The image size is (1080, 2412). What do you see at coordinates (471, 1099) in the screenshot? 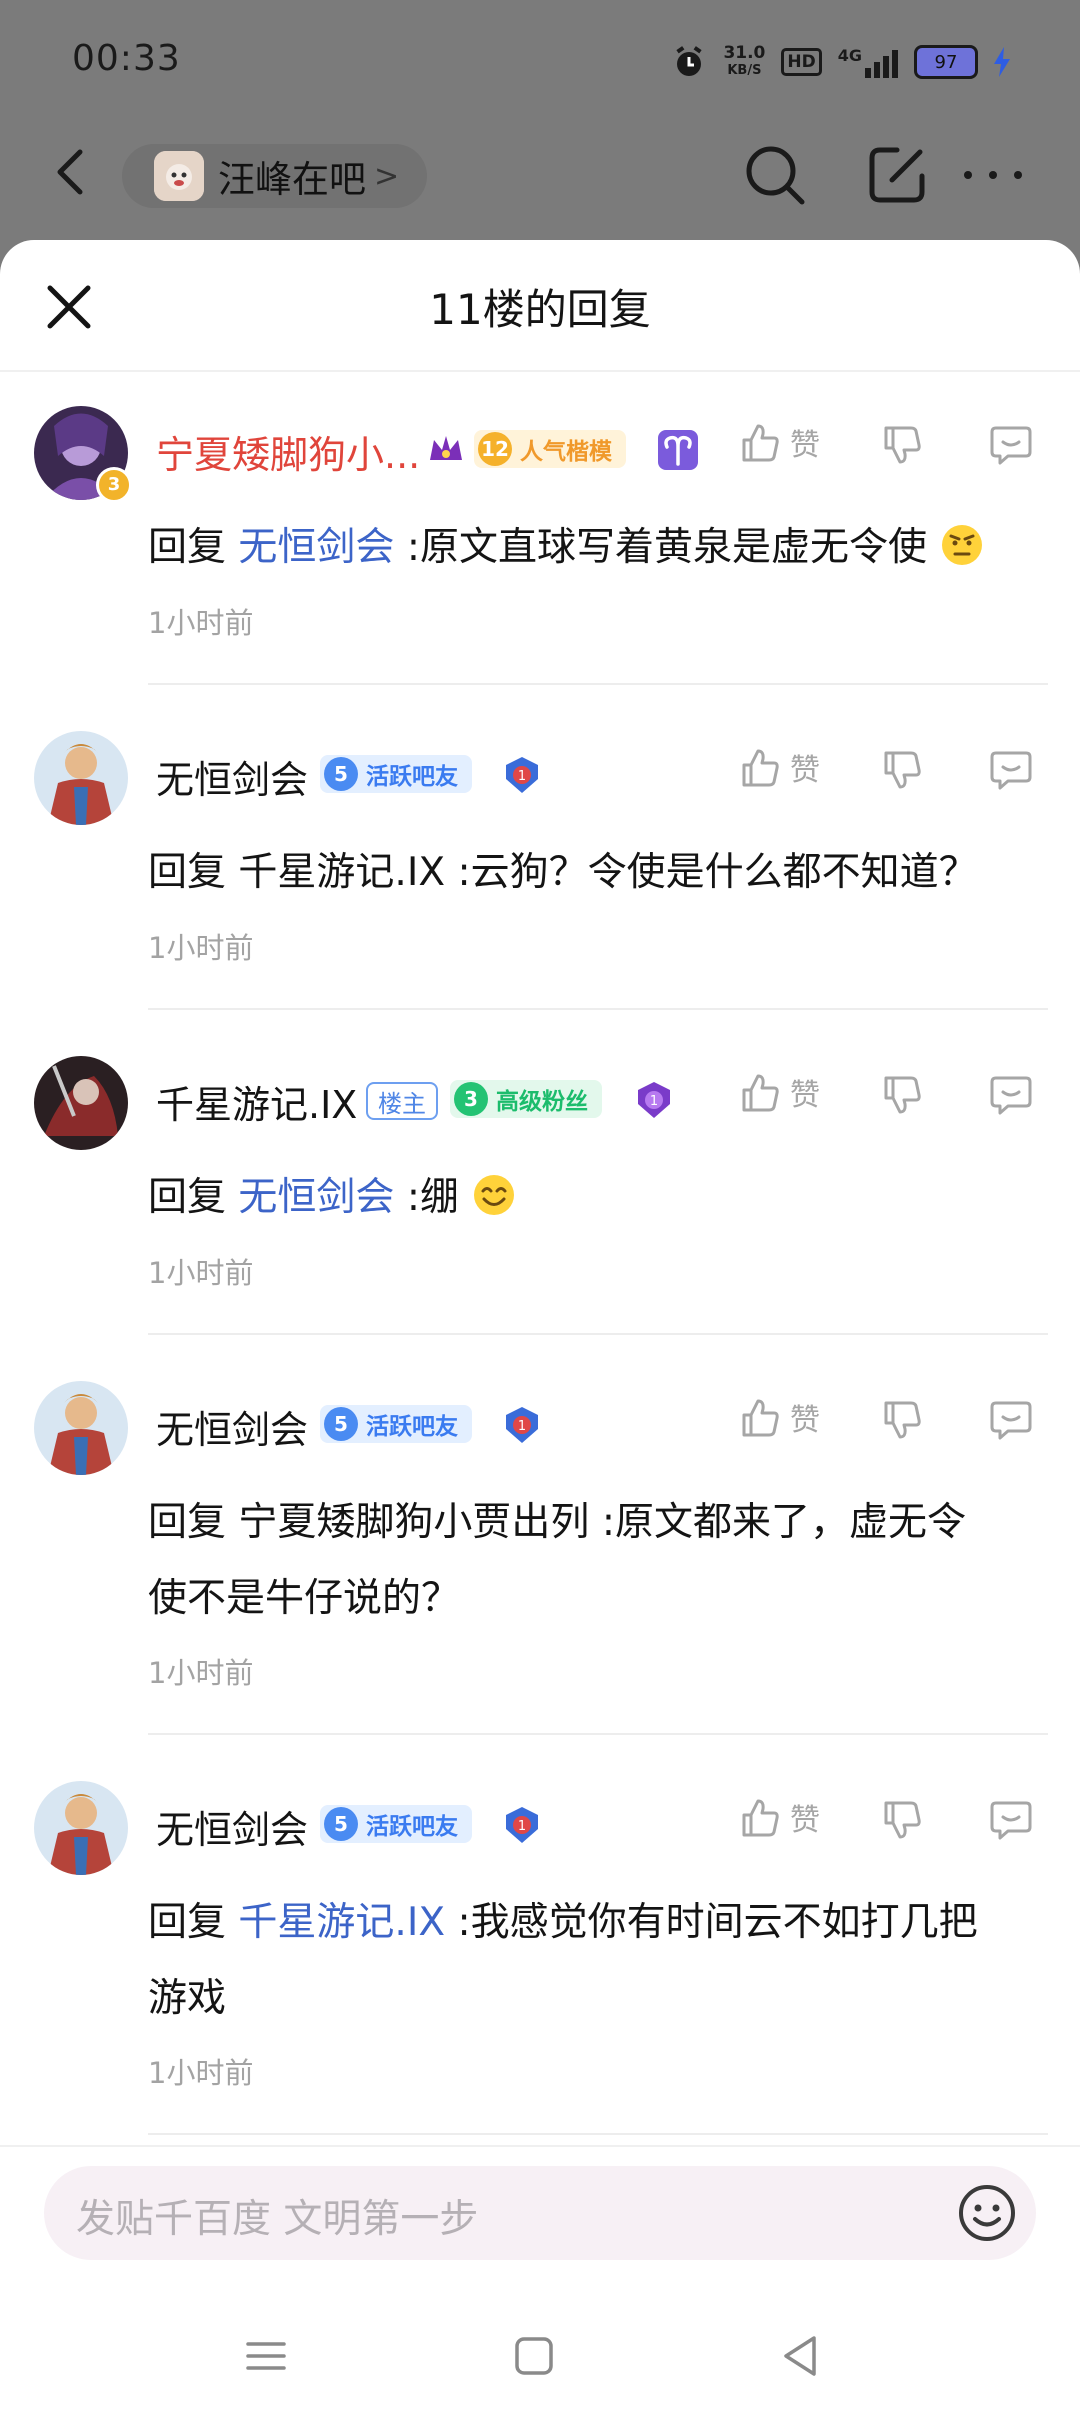
I see `fans-level: 3` at bounding box center [471, 1099].